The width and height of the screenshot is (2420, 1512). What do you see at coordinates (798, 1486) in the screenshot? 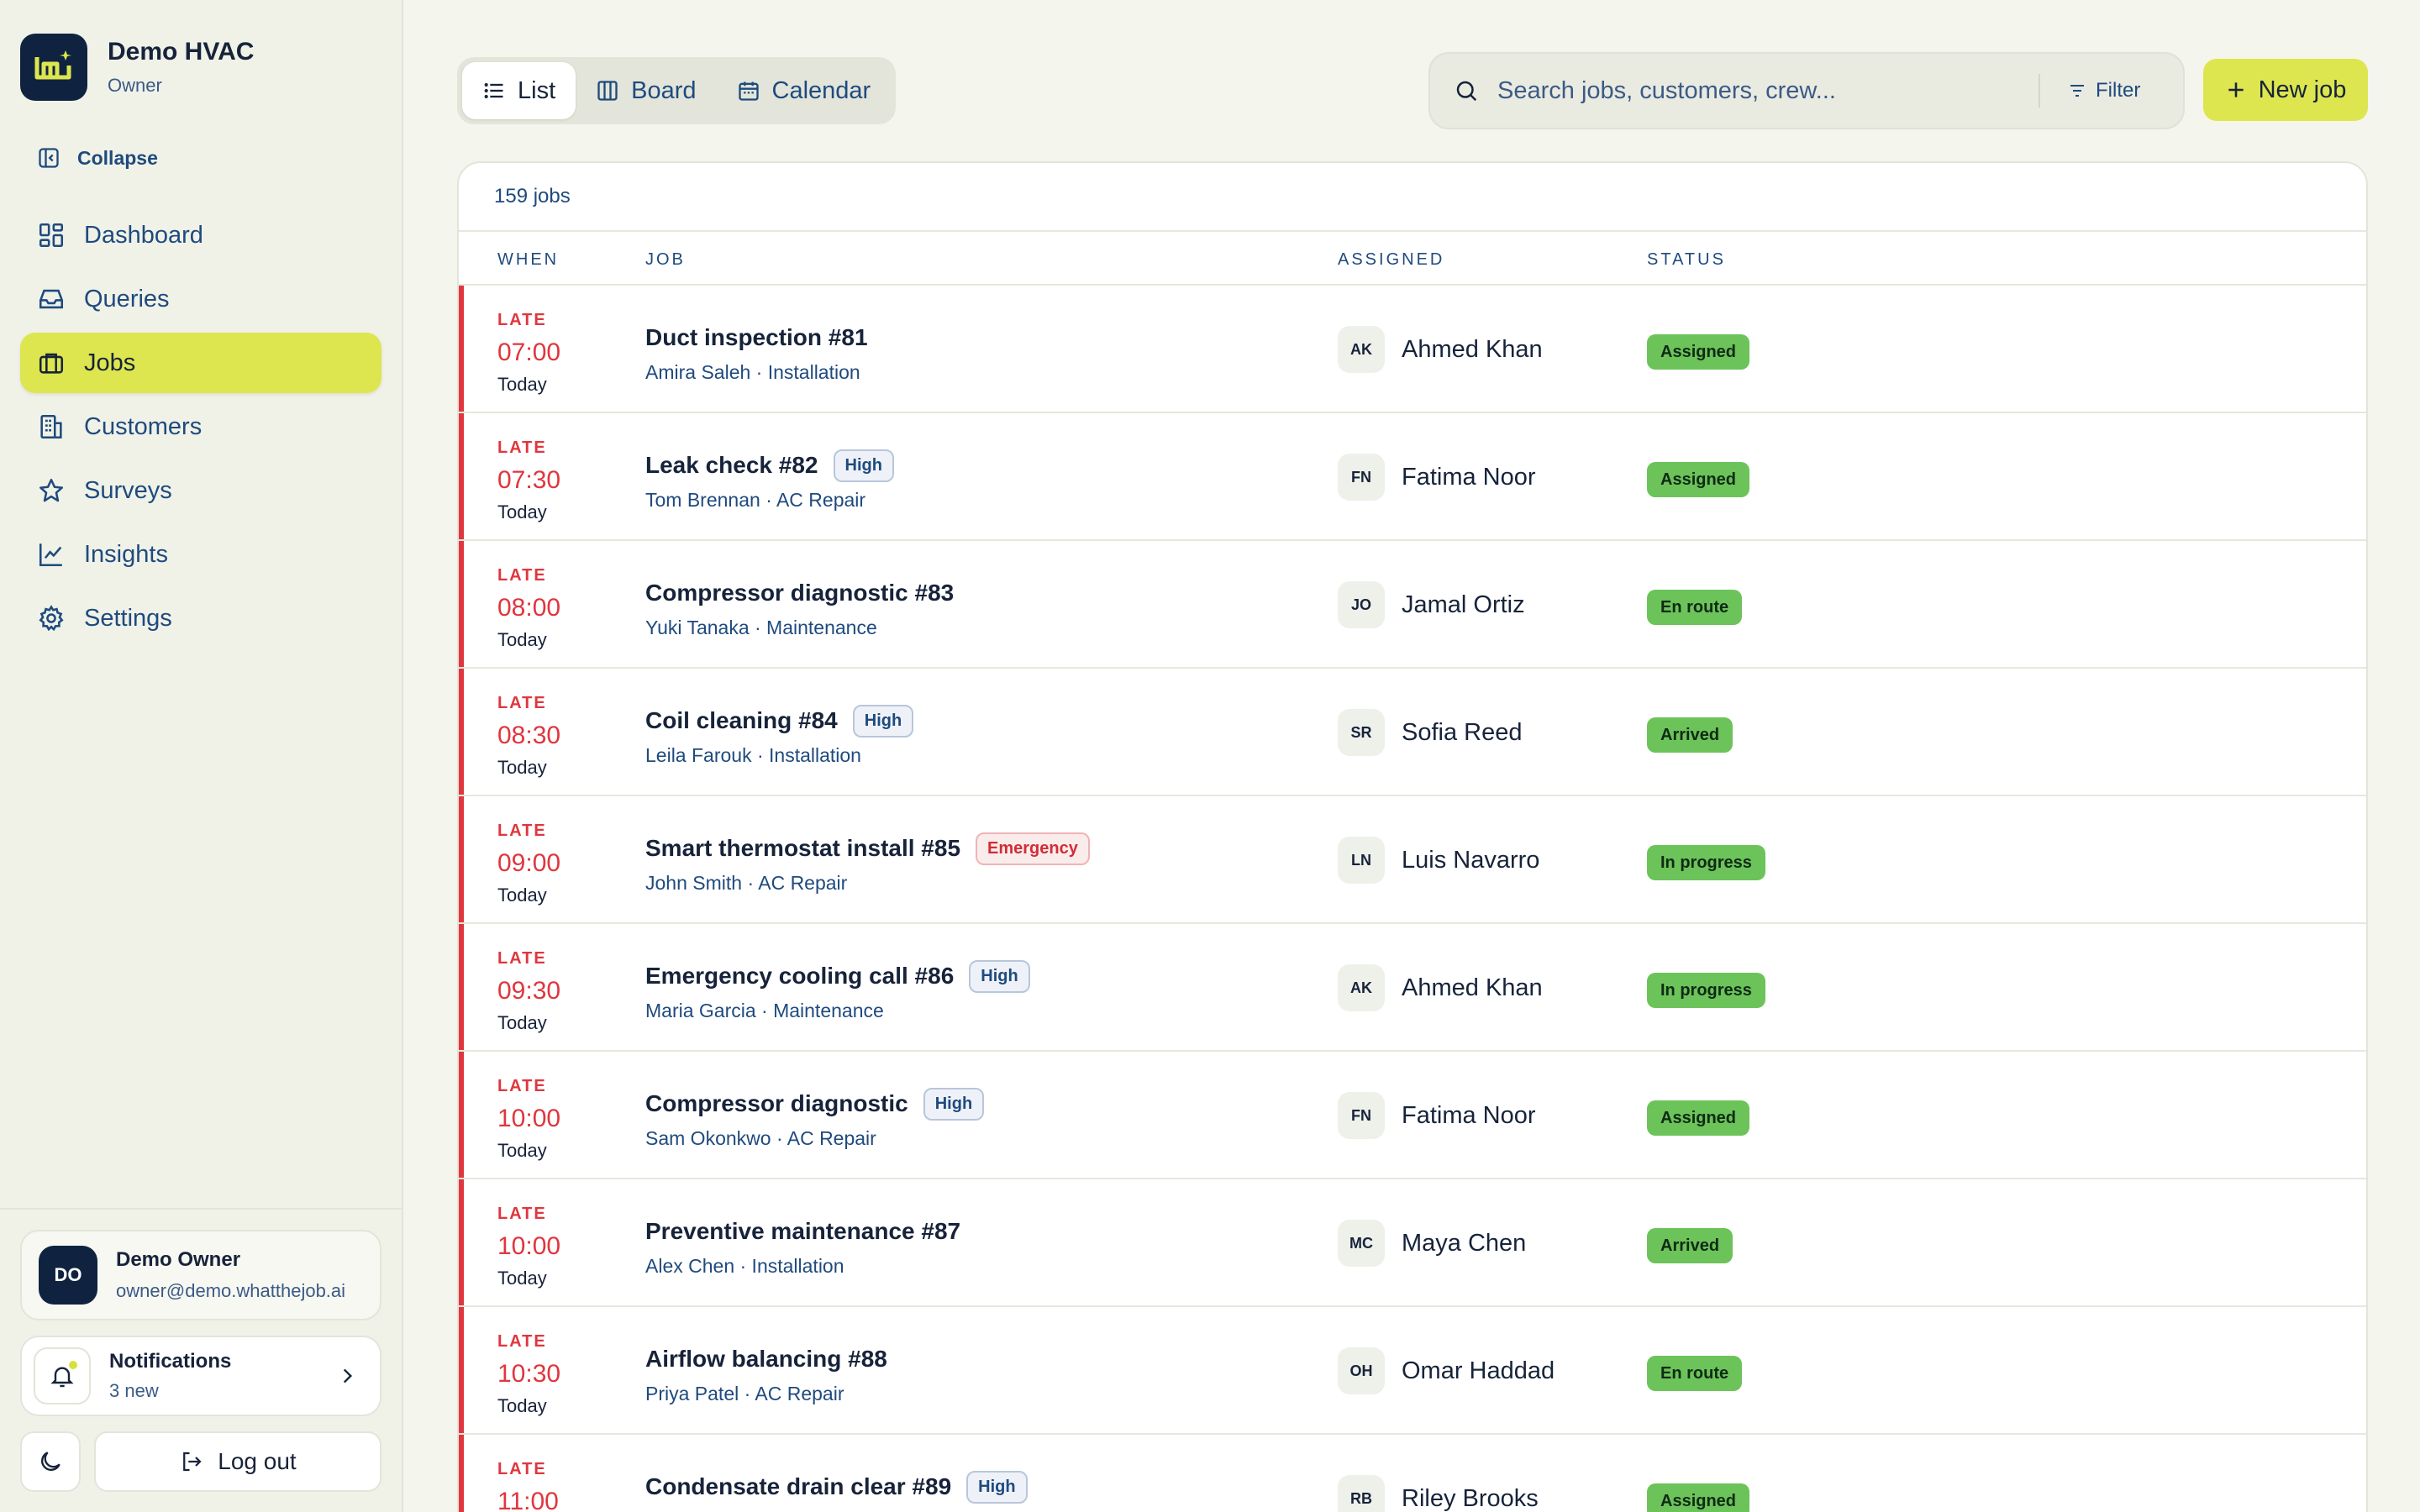
I see `job-title: Condensate drain clear #89` at bounding box center [798, 1486].